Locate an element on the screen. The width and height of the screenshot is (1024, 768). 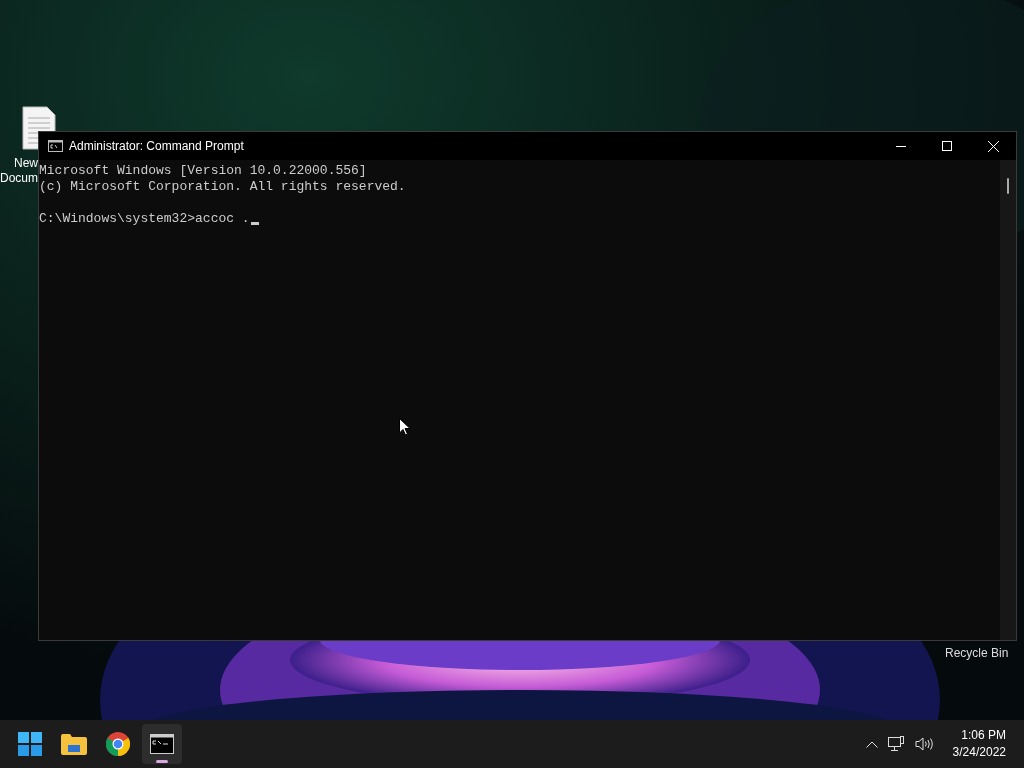
browser-icon is located at coordinates (118, 744).